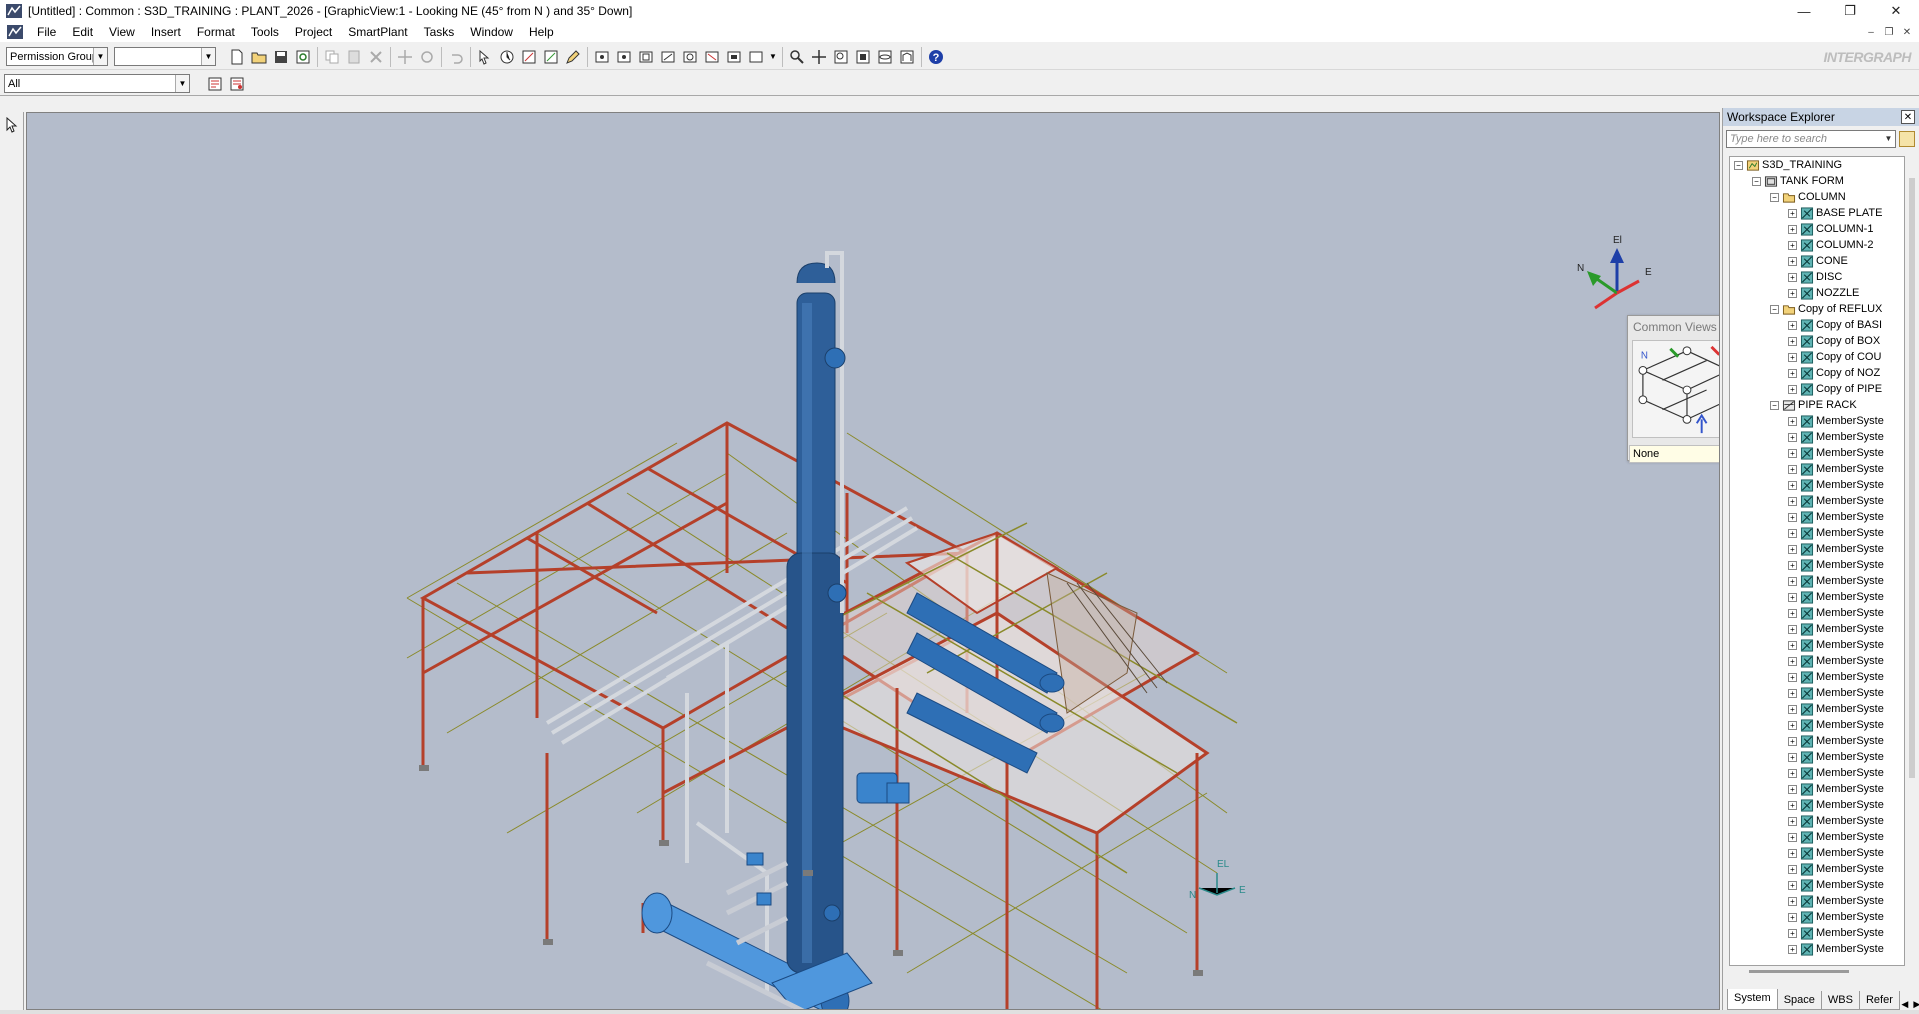 The height and width of the screenshot is (1014, 1919). Describe the element at coordinates (712, 57) in the screenshot. I see `view-6-button` at that location.